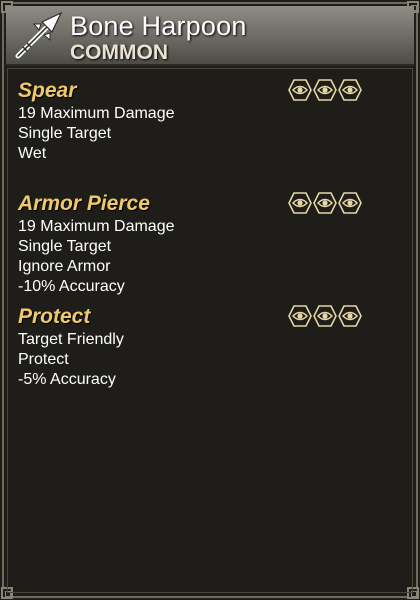 Image resolution: width=420 pixels, height=600 pixels. What do you see at coordinates (158, 26) in the screenshot?
I see `item-name: Bone Harpoon` at bounding box center [158, 26].